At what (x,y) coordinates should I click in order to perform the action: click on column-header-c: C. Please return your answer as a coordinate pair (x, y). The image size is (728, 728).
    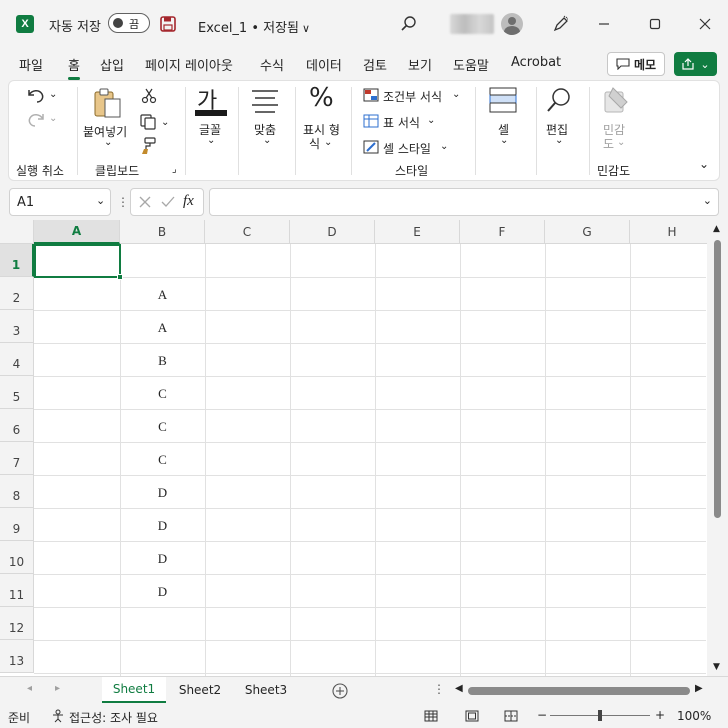
    Looking at the image, I should click on (247, 232).